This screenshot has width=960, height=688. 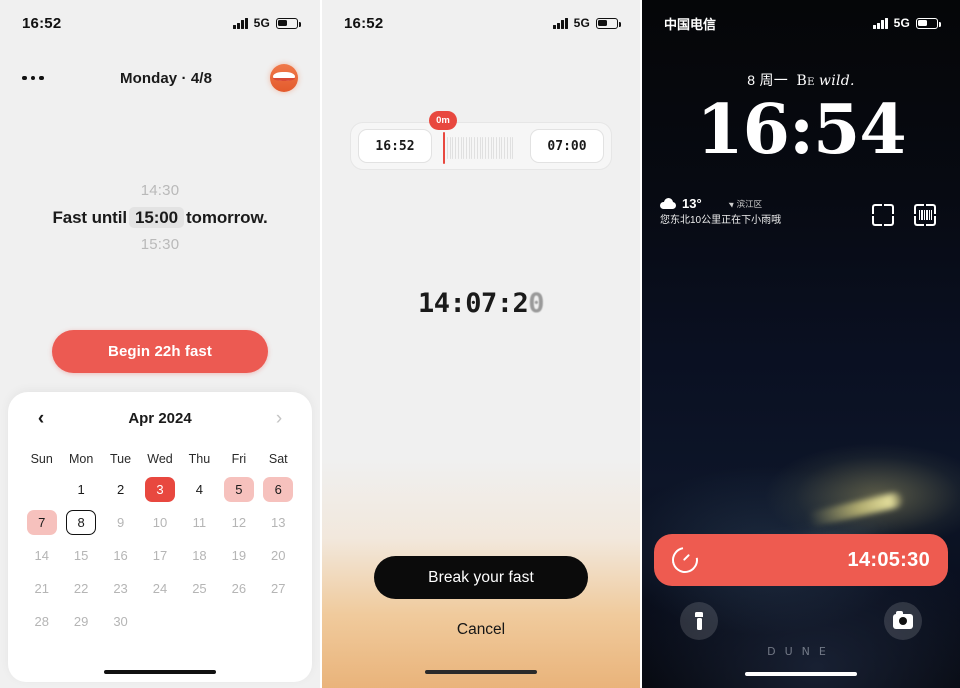 I want to click on calendar-cell: 8, so click(x=80, y=522).